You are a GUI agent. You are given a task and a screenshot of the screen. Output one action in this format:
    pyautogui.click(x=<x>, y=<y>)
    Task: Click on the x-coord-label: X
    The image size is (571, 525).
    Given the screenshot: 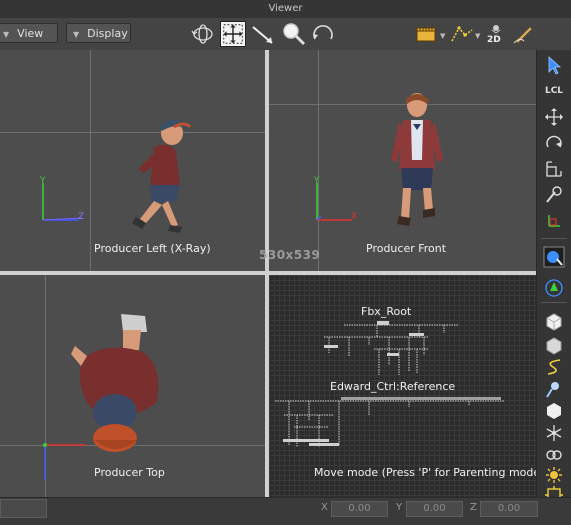 What is the action you would take?
    pyautogui.click(x=324, y=507)
    